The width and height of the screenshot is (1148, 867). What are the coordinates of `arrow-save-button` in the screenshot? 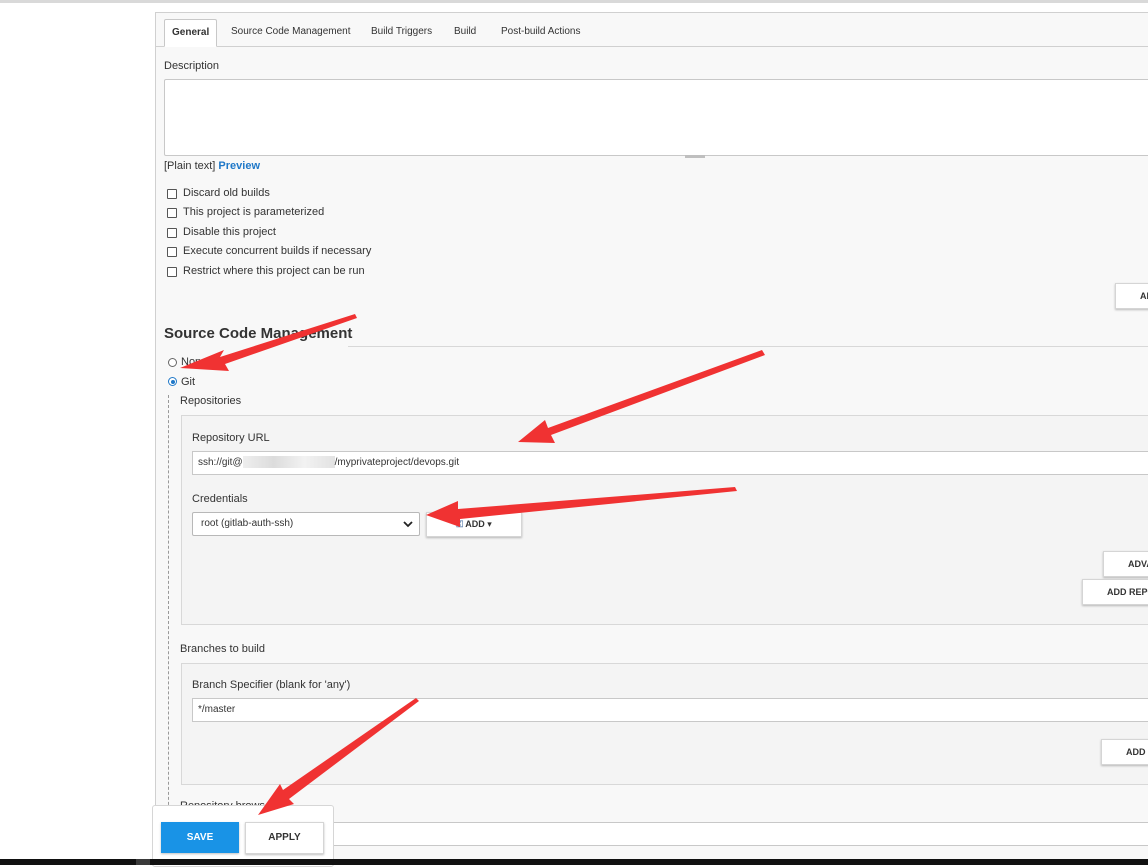 It's located at (338, 756).